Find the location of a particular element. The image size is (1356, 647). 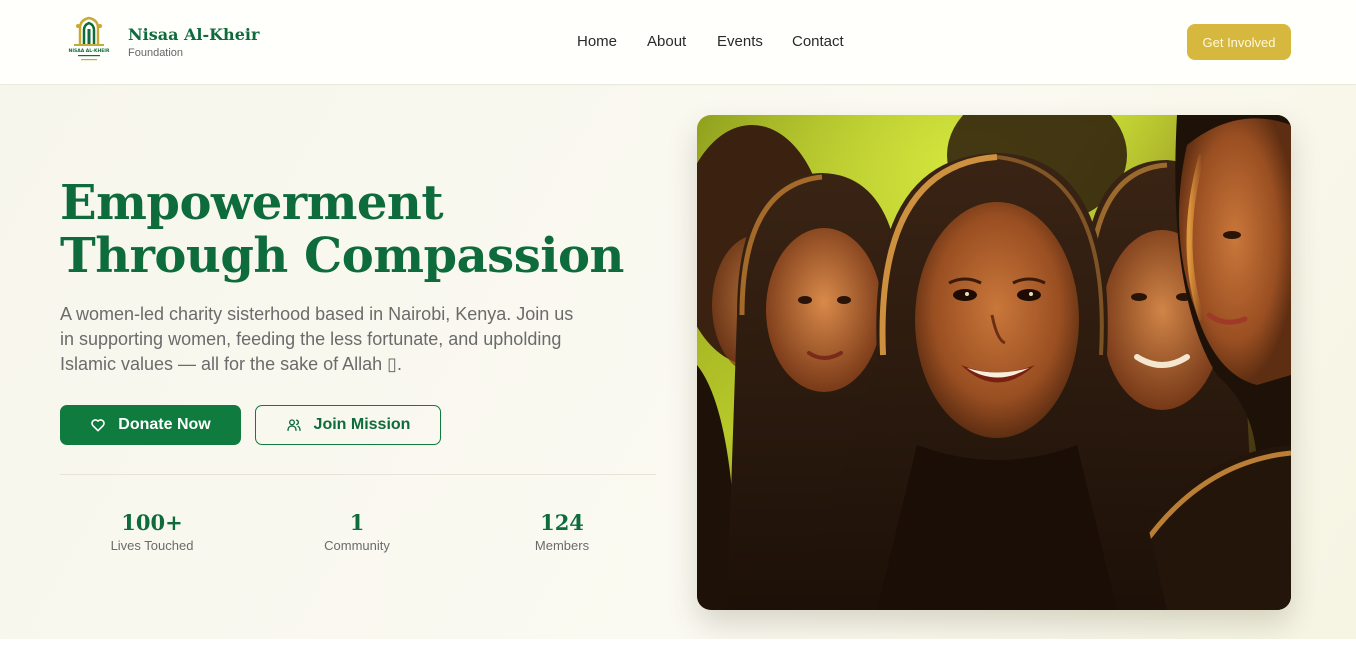

stats-divider is located at coordinates (358, 474).